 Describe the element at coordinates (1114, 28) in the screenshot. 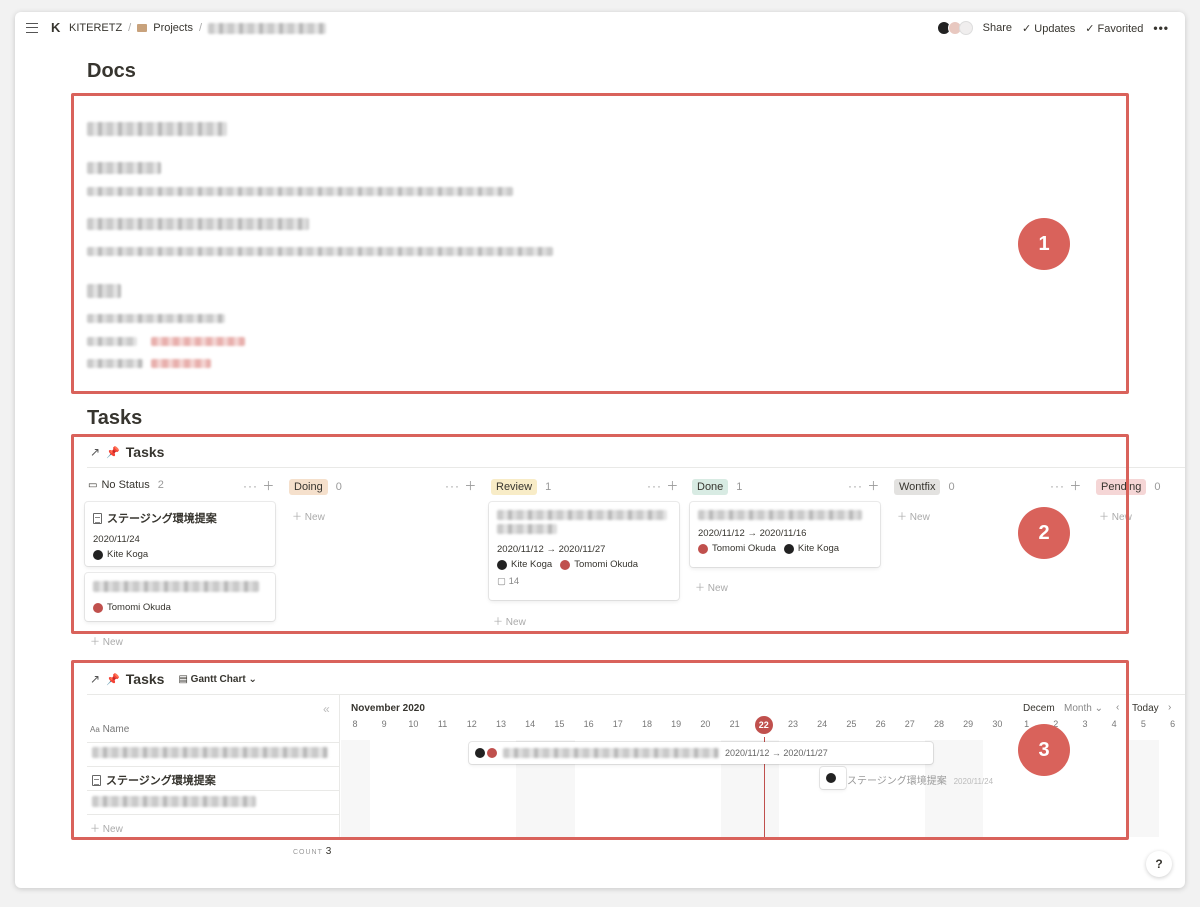

I see `favorited-button: ✓ Favorited` at that location.